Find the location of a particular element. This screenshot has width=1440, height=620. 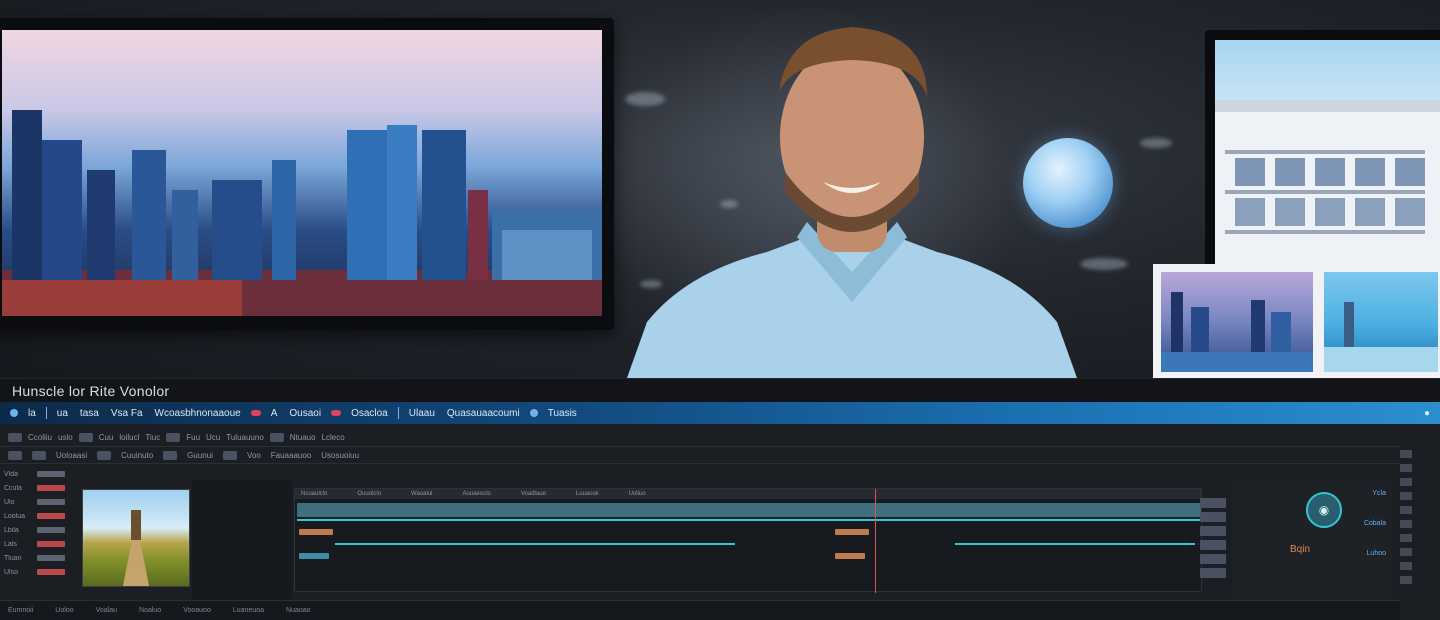

effects-track is located at coordinates (748, 558).